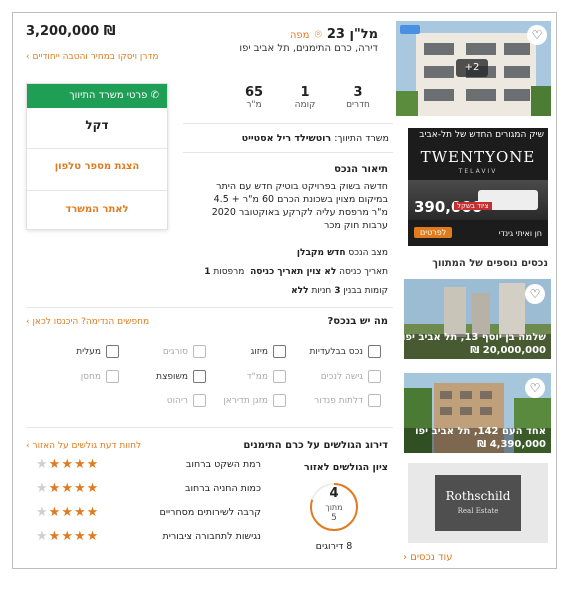  I want to click on spec-rooms: 3 חדרים, so click(358, 97).